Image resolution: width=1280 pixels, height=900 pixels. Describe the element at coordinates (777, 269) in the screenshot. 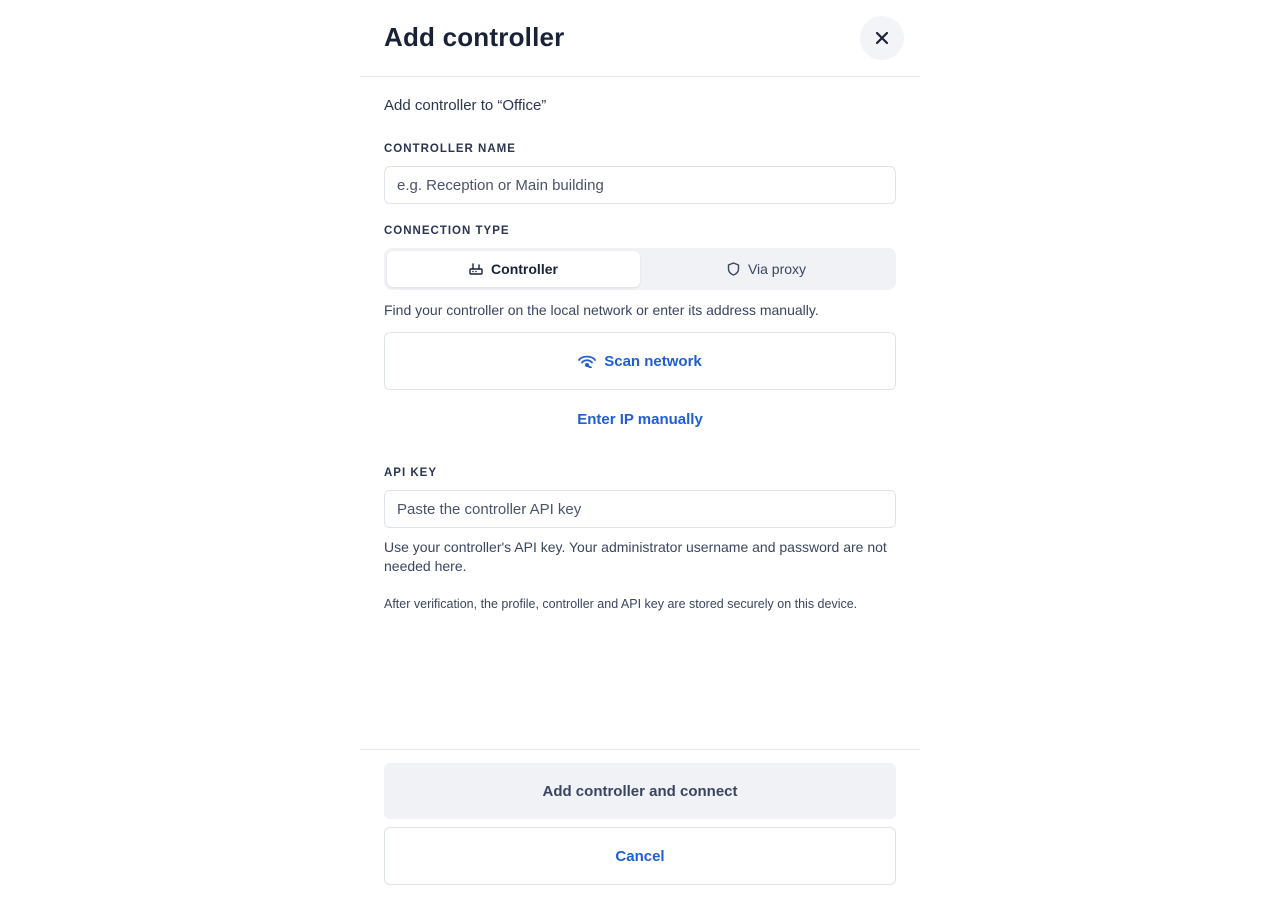

I see `tab-via-proxy-label: Via proxy` at that location.